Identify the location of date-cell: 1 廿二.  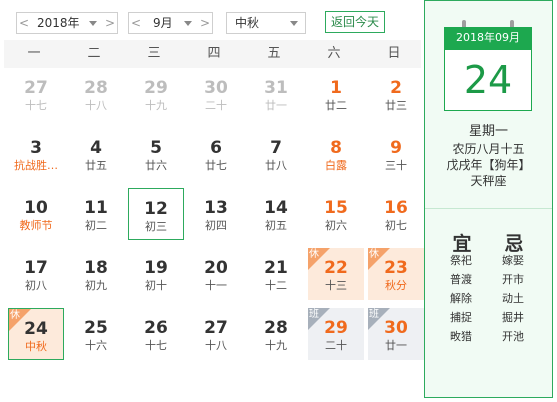
(336, 94).